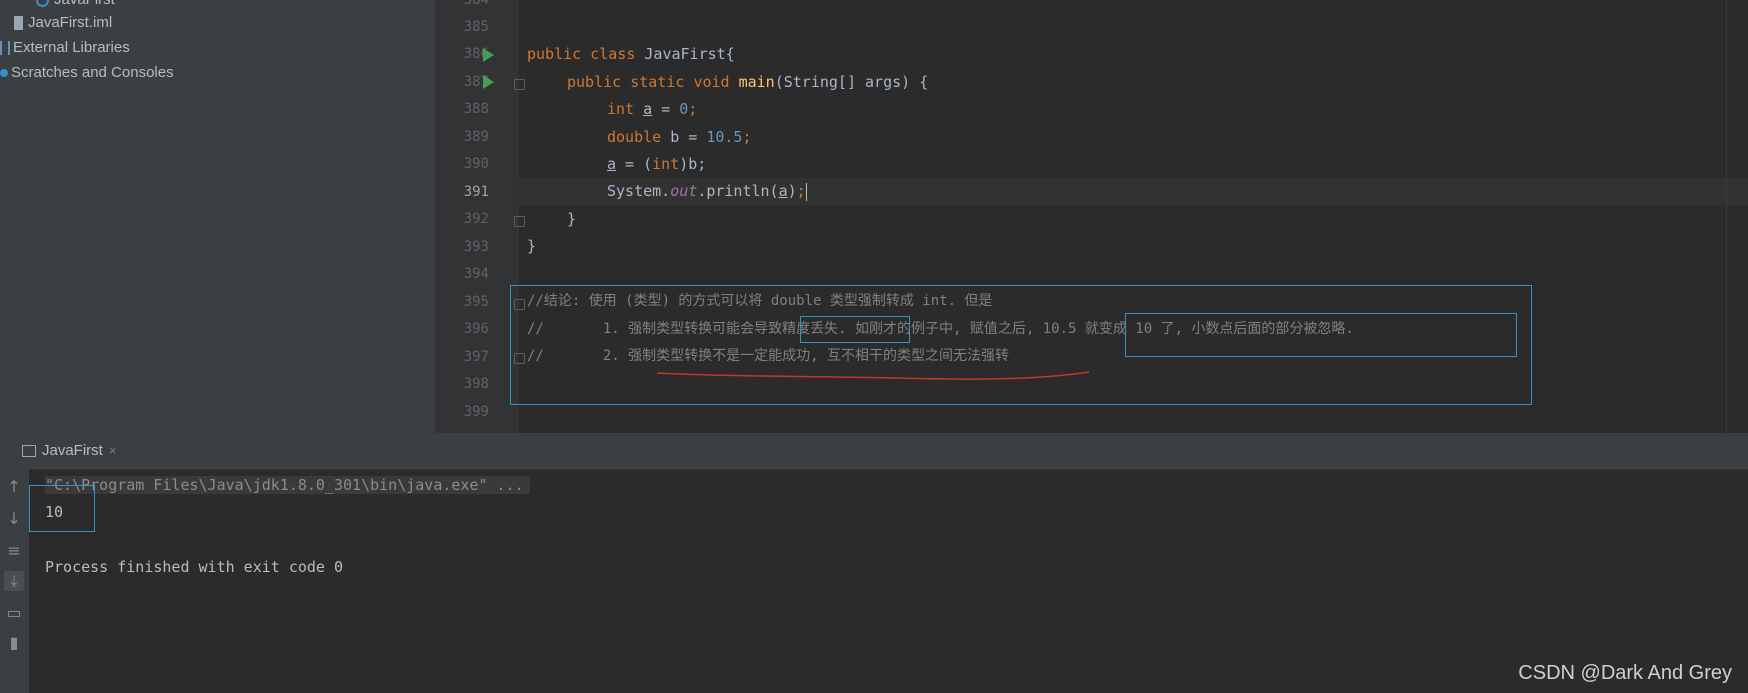 The width and height of the screenshot is (1748, 693). Describe the element at coordinates (476, 164) in the screenshot. I see `line-number: 390` at that location.